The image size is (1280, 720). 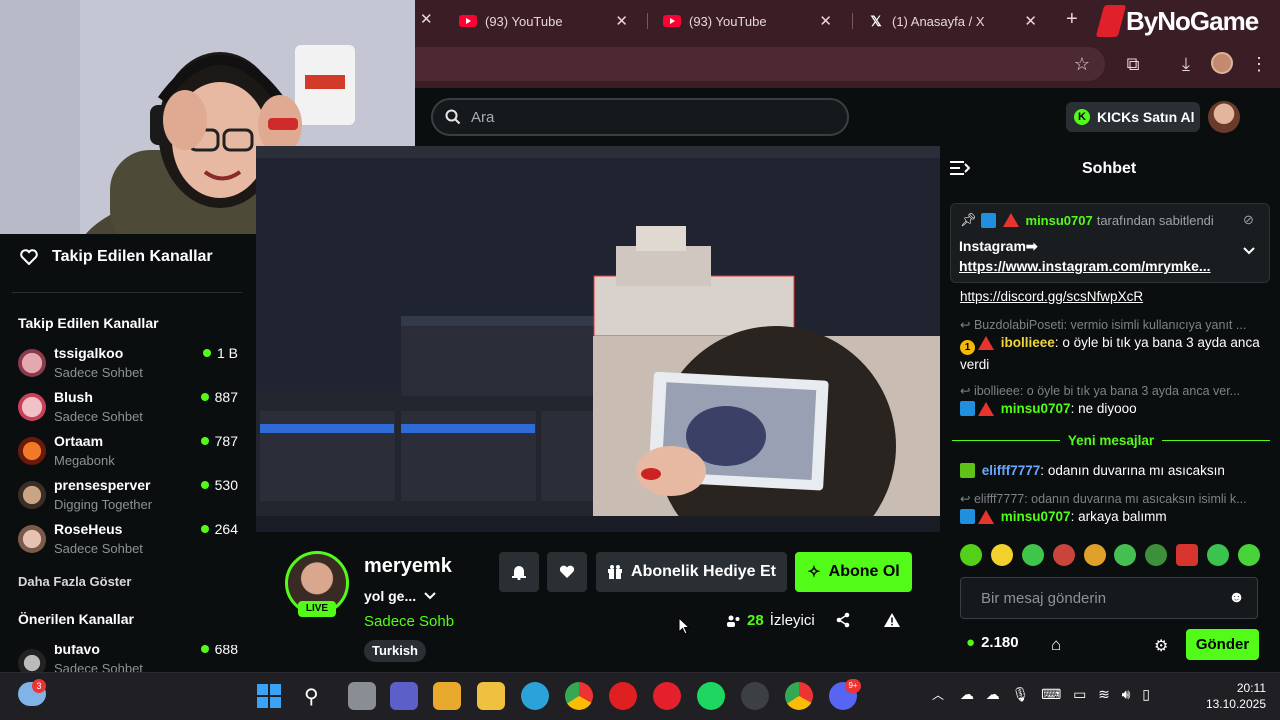 I want to click on teams-icon, so click(x=404, y=696).